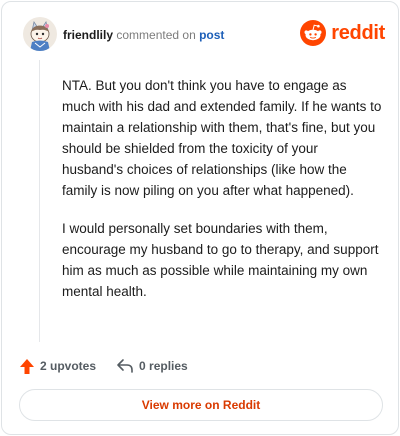 The width and height of the screenshot is (400, 436). I want to click on reply-button: 0 replies, so click(152, 366).